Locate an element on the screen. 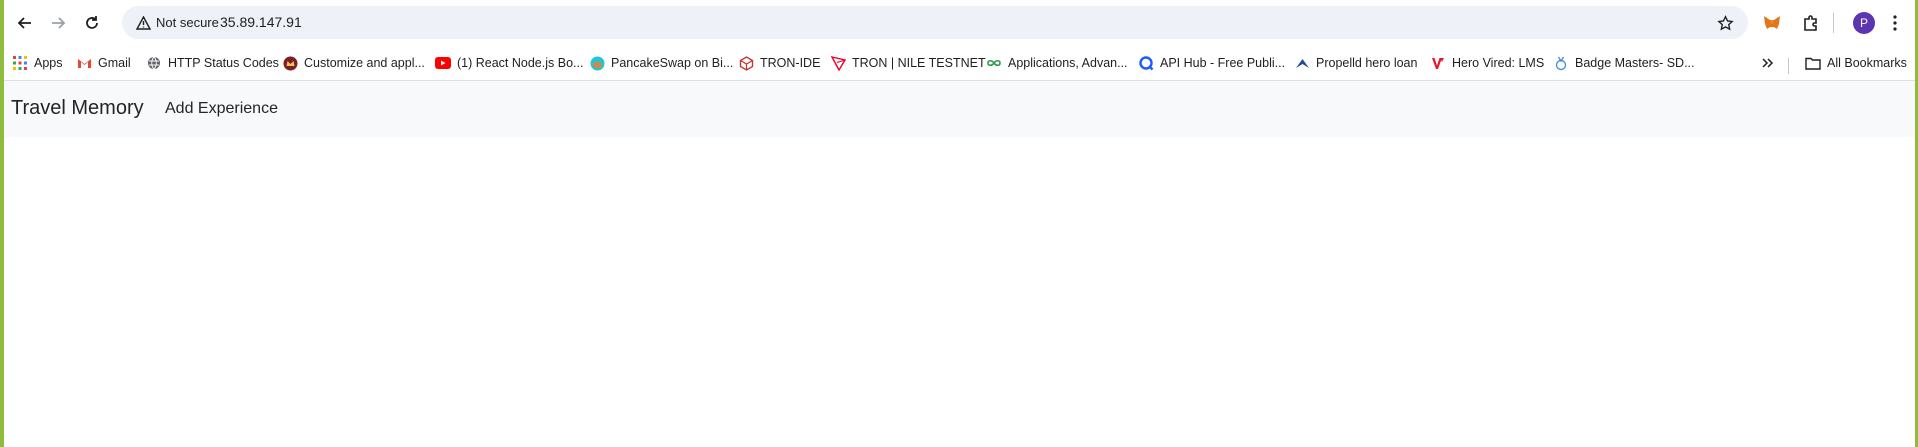  navbar-brand: Travel Memory is located at coordinates (77, 108).